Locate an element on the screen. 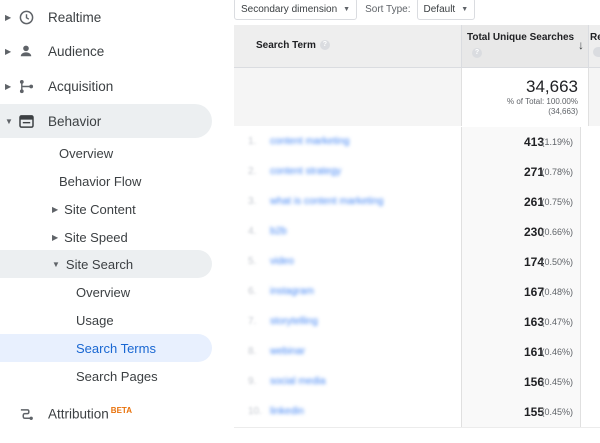 Image resolution: width=600 pixels, height=443 pixels. nav-acquisition: ▶ Acquisition is located at coordinates (106, 86).